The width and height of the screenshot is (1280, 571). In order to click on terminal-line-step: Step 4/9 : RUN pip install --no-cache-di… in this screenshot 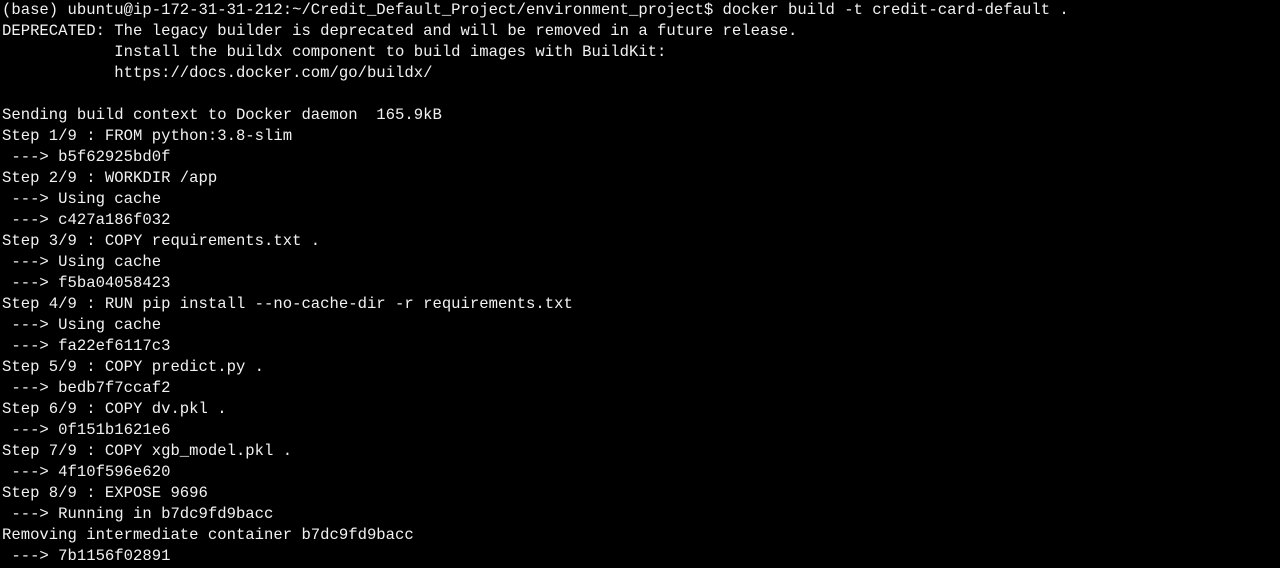, I will do `click(287, 304)`.